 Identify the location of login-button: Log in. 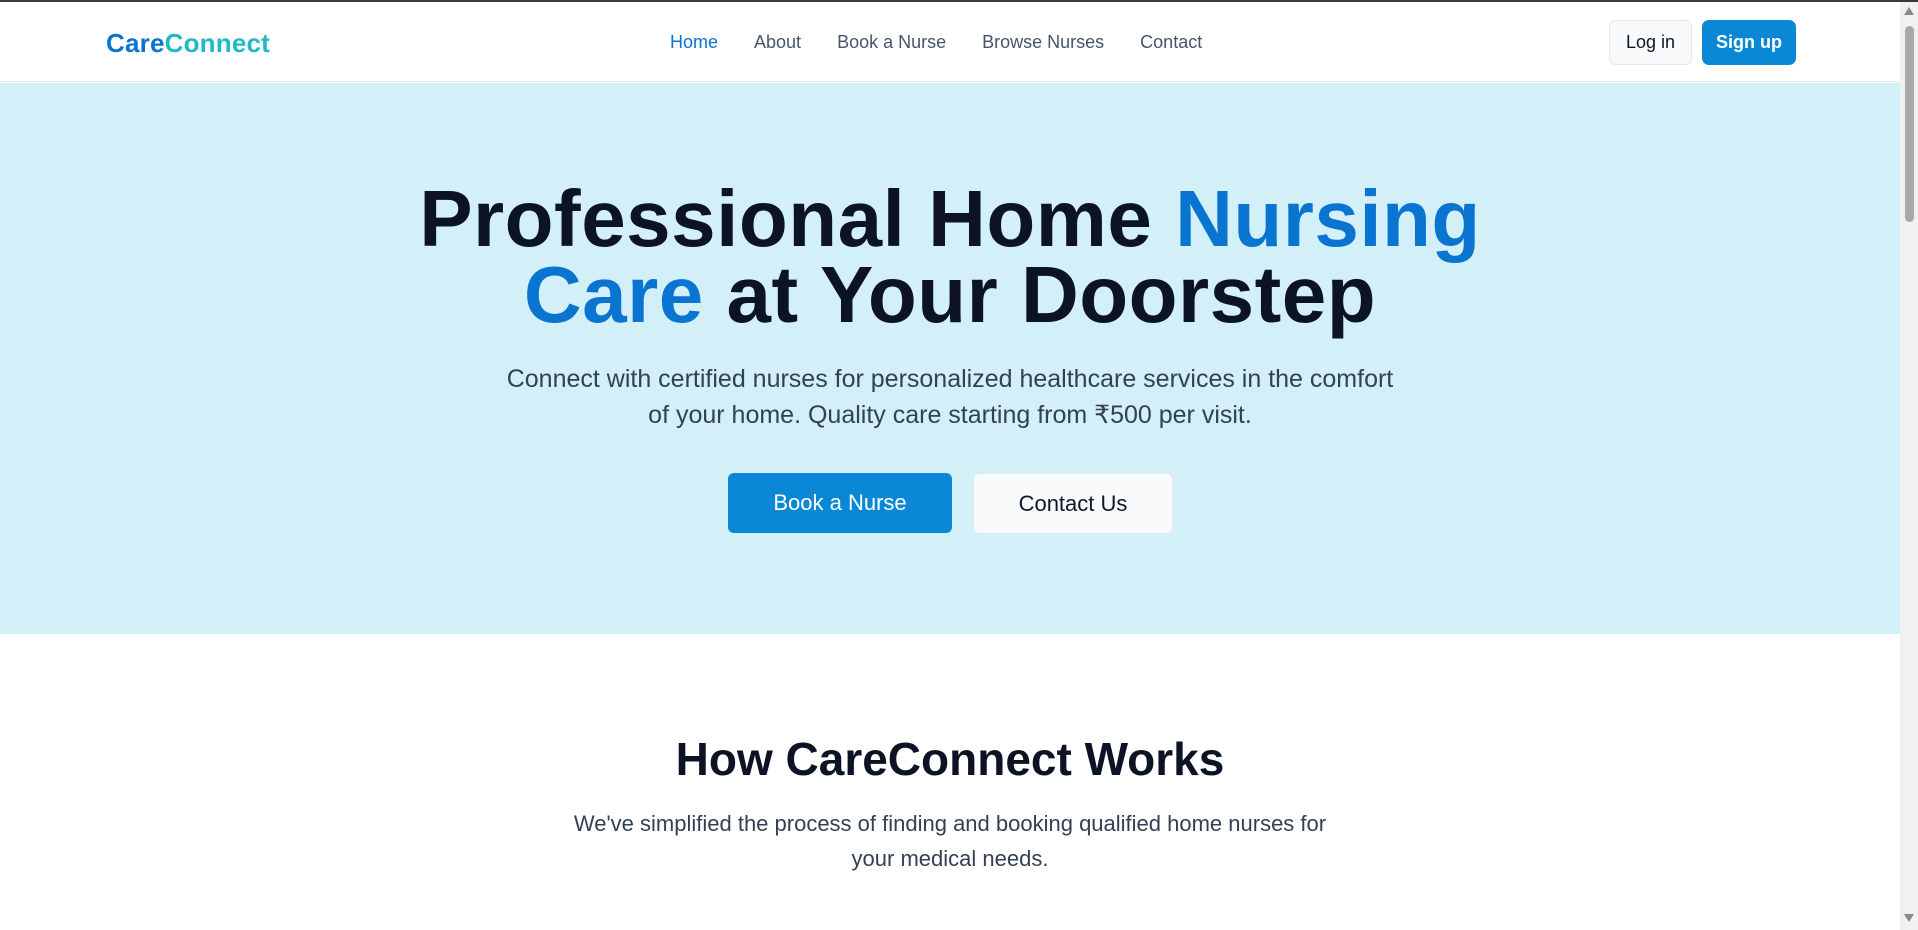
(1650, 42).